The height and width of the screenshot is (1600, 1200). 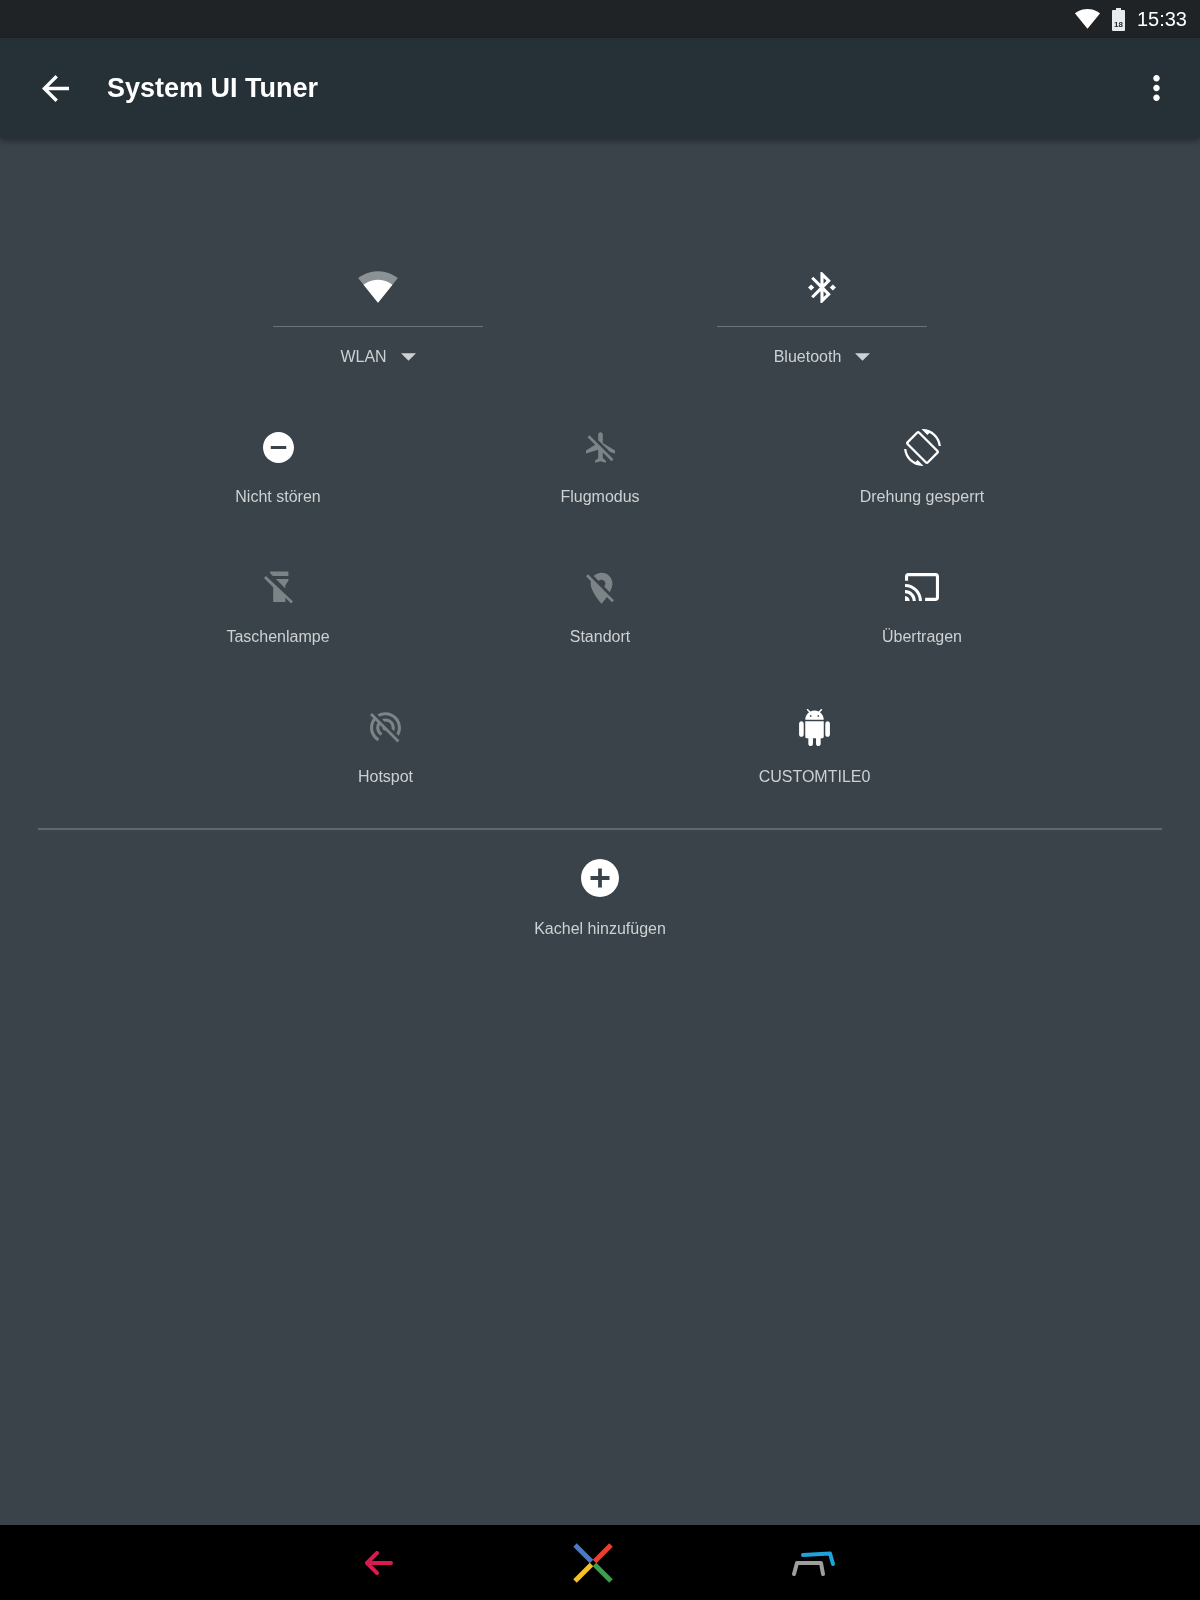 I want to click on stacked-arches-icon, so click(x=813, y=1562).